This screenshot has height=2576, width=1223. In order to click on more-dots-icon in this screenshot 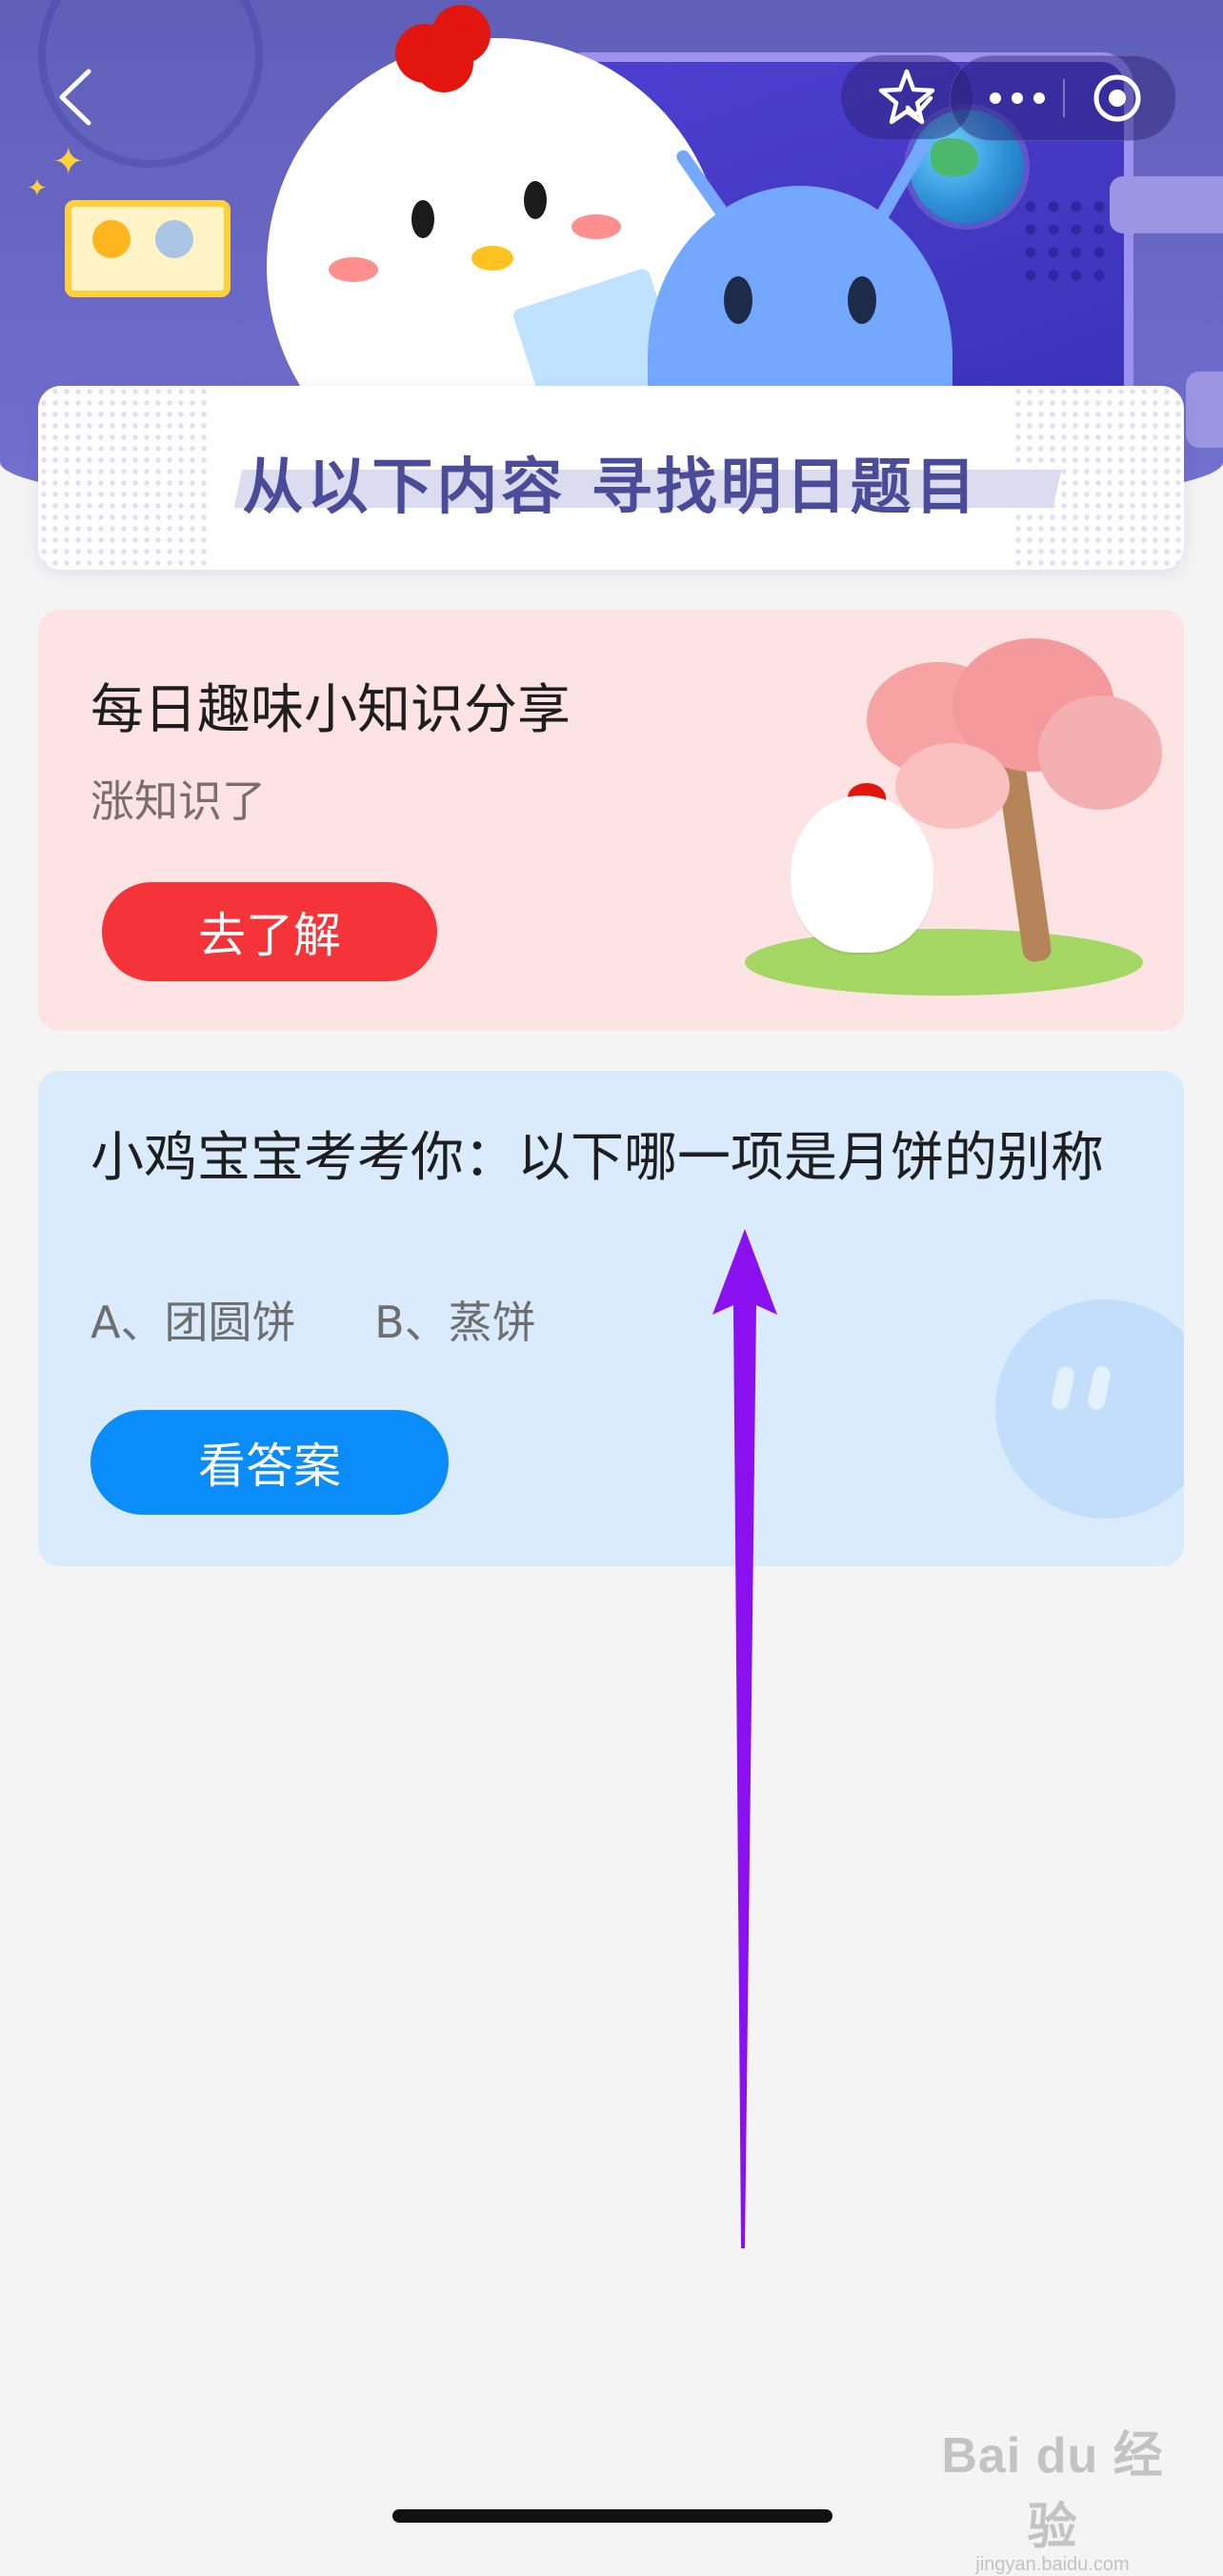, I will do `click(1018, 98)`.